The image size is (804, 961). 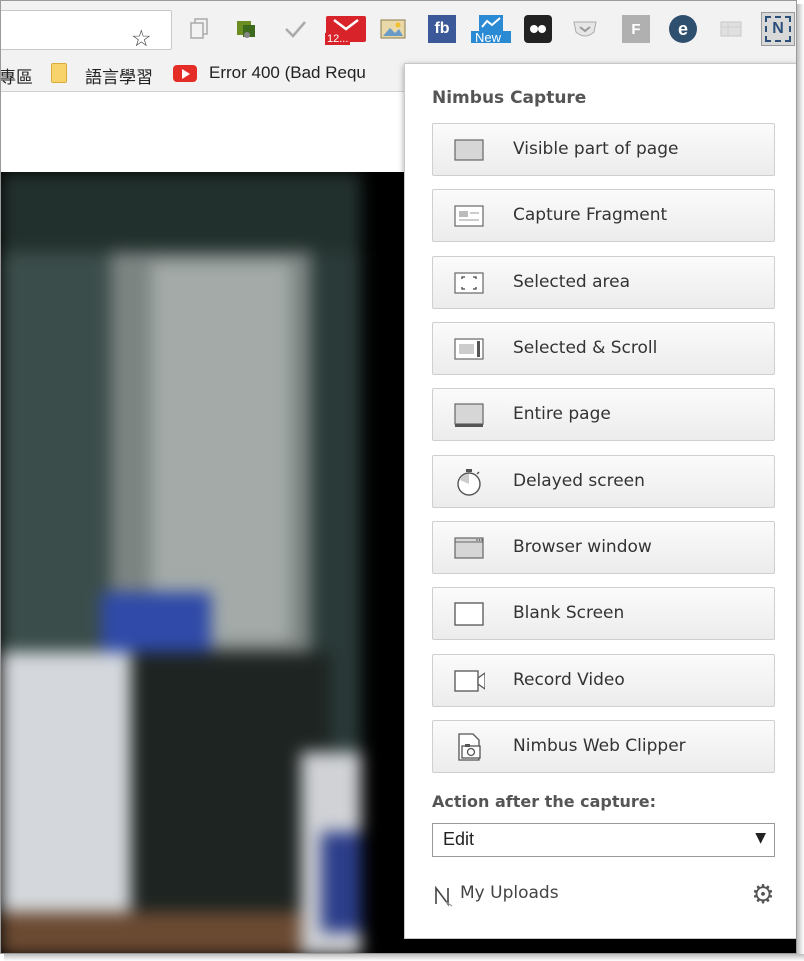 I want to click on item-label: Record Video, so click(x=569, y=680).